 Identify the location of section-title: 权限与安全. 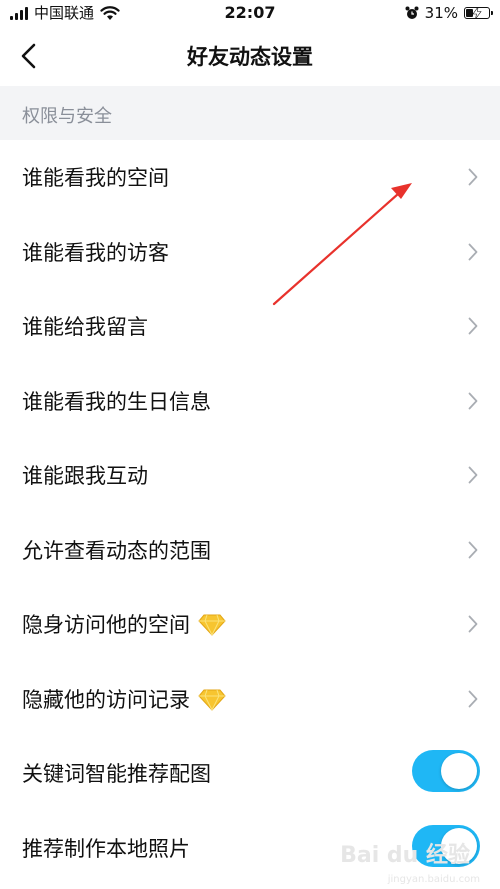
(67, 116).